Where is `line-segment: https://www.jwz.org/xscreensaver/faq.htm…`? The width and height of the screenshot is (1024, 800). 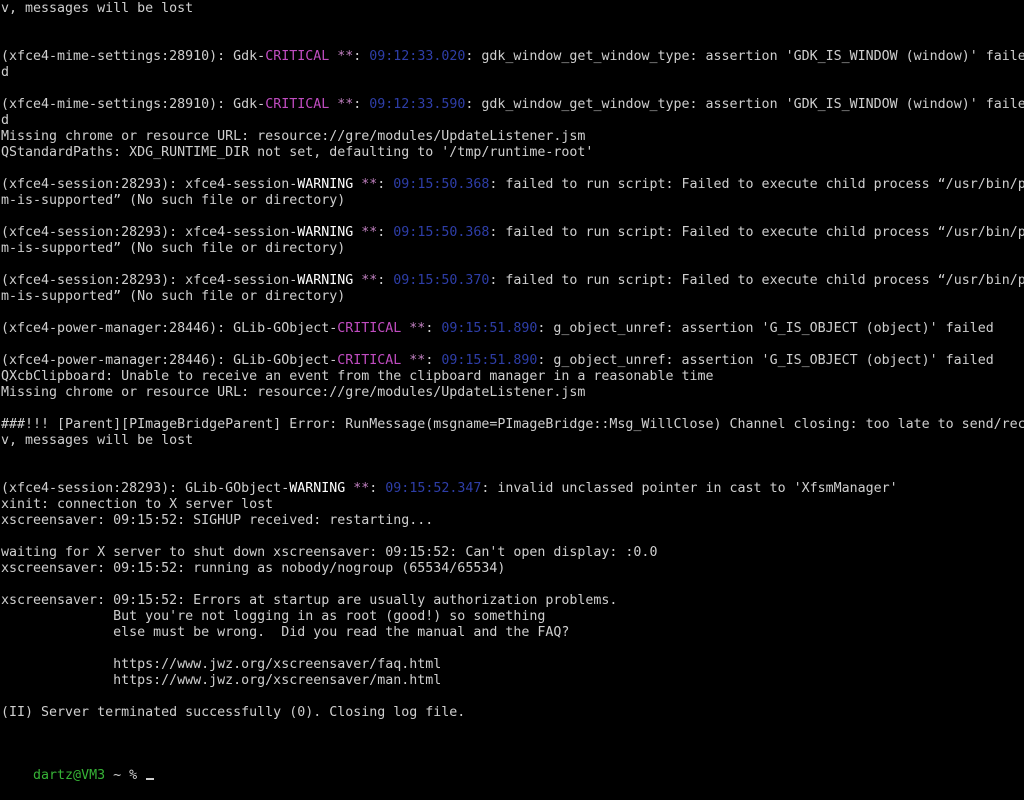 line-segment: https://www.jwz.org/xscreensaver/faq.htm… is located at coordinates (221, 664).